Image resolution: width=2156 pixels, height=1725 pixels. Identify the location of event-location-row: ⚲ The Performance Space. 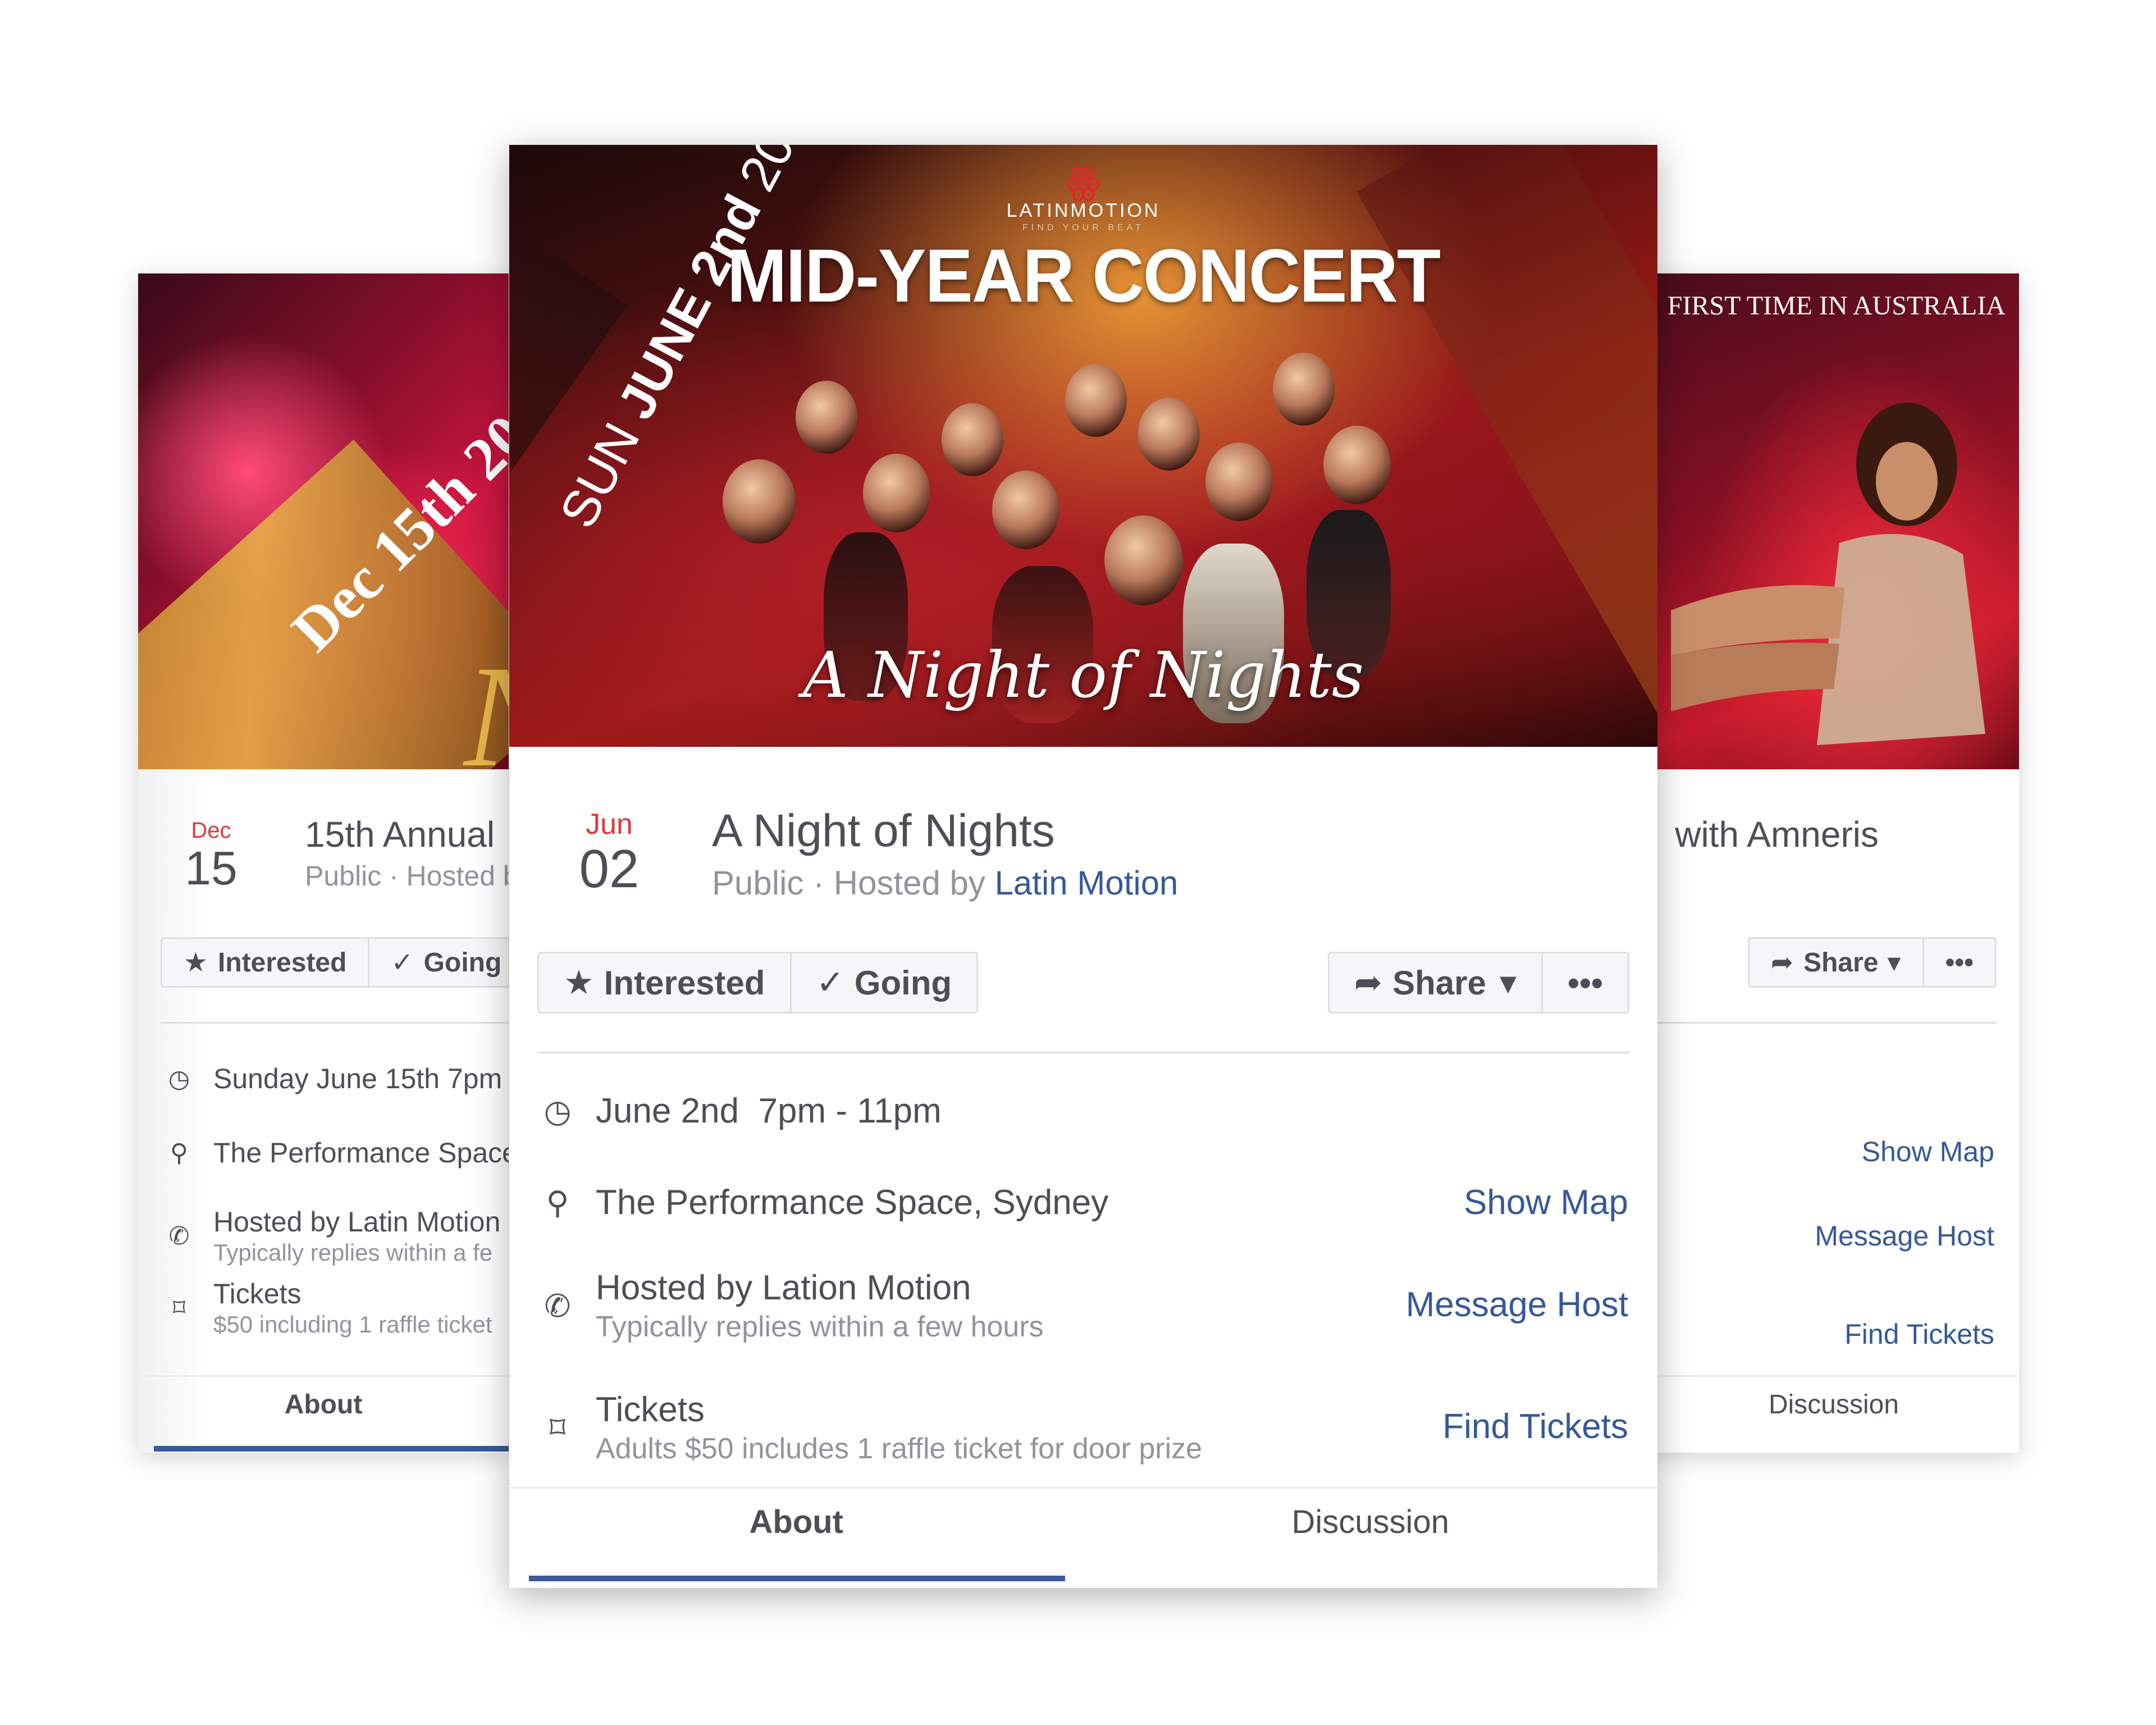
(336, 1153).